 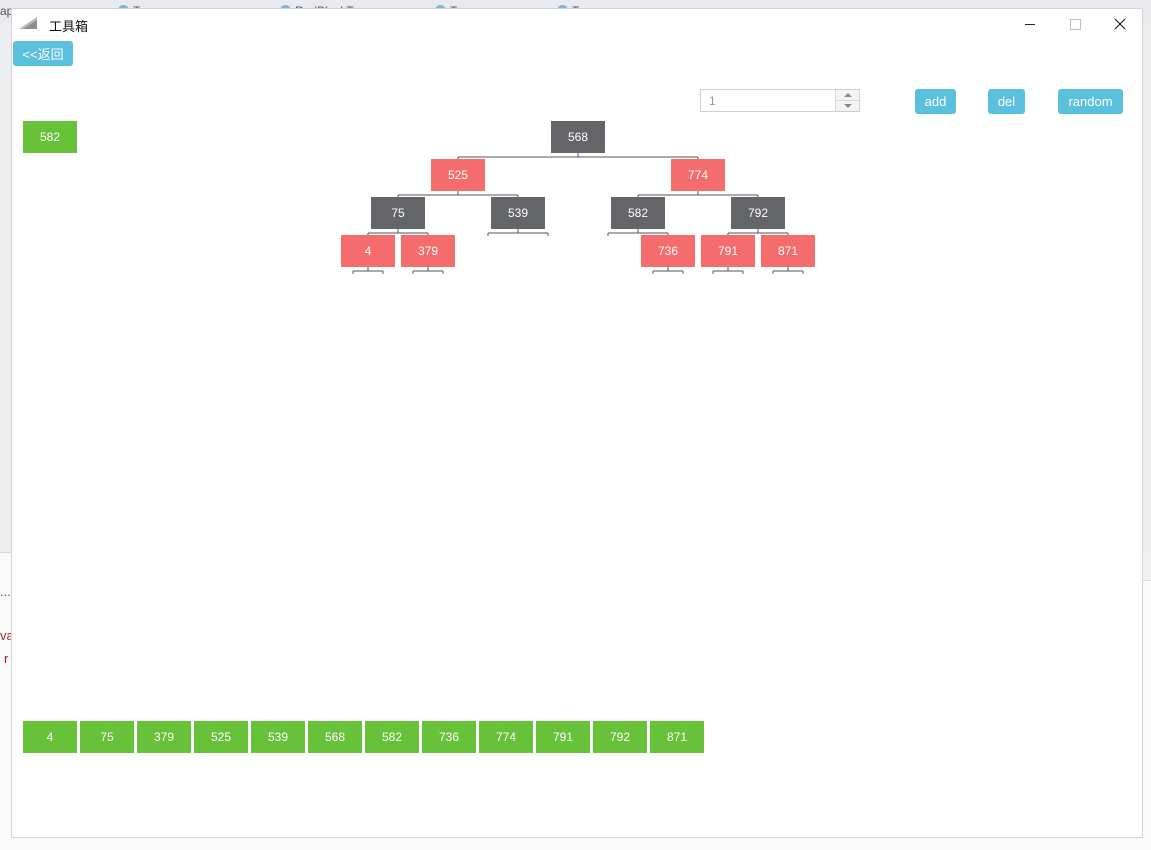 What do you see at coordinates (428, 251) in the screenshot?
I see `tree-node: 379` at bounding box center [428, 251].